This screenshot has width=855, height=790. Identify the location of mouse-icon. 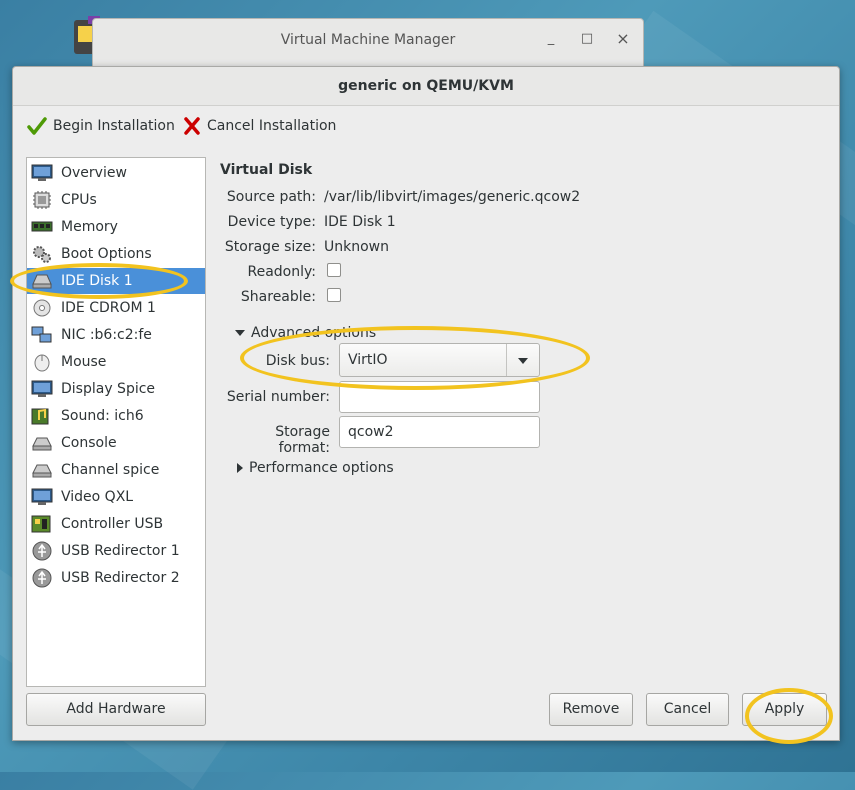
(42, 362).